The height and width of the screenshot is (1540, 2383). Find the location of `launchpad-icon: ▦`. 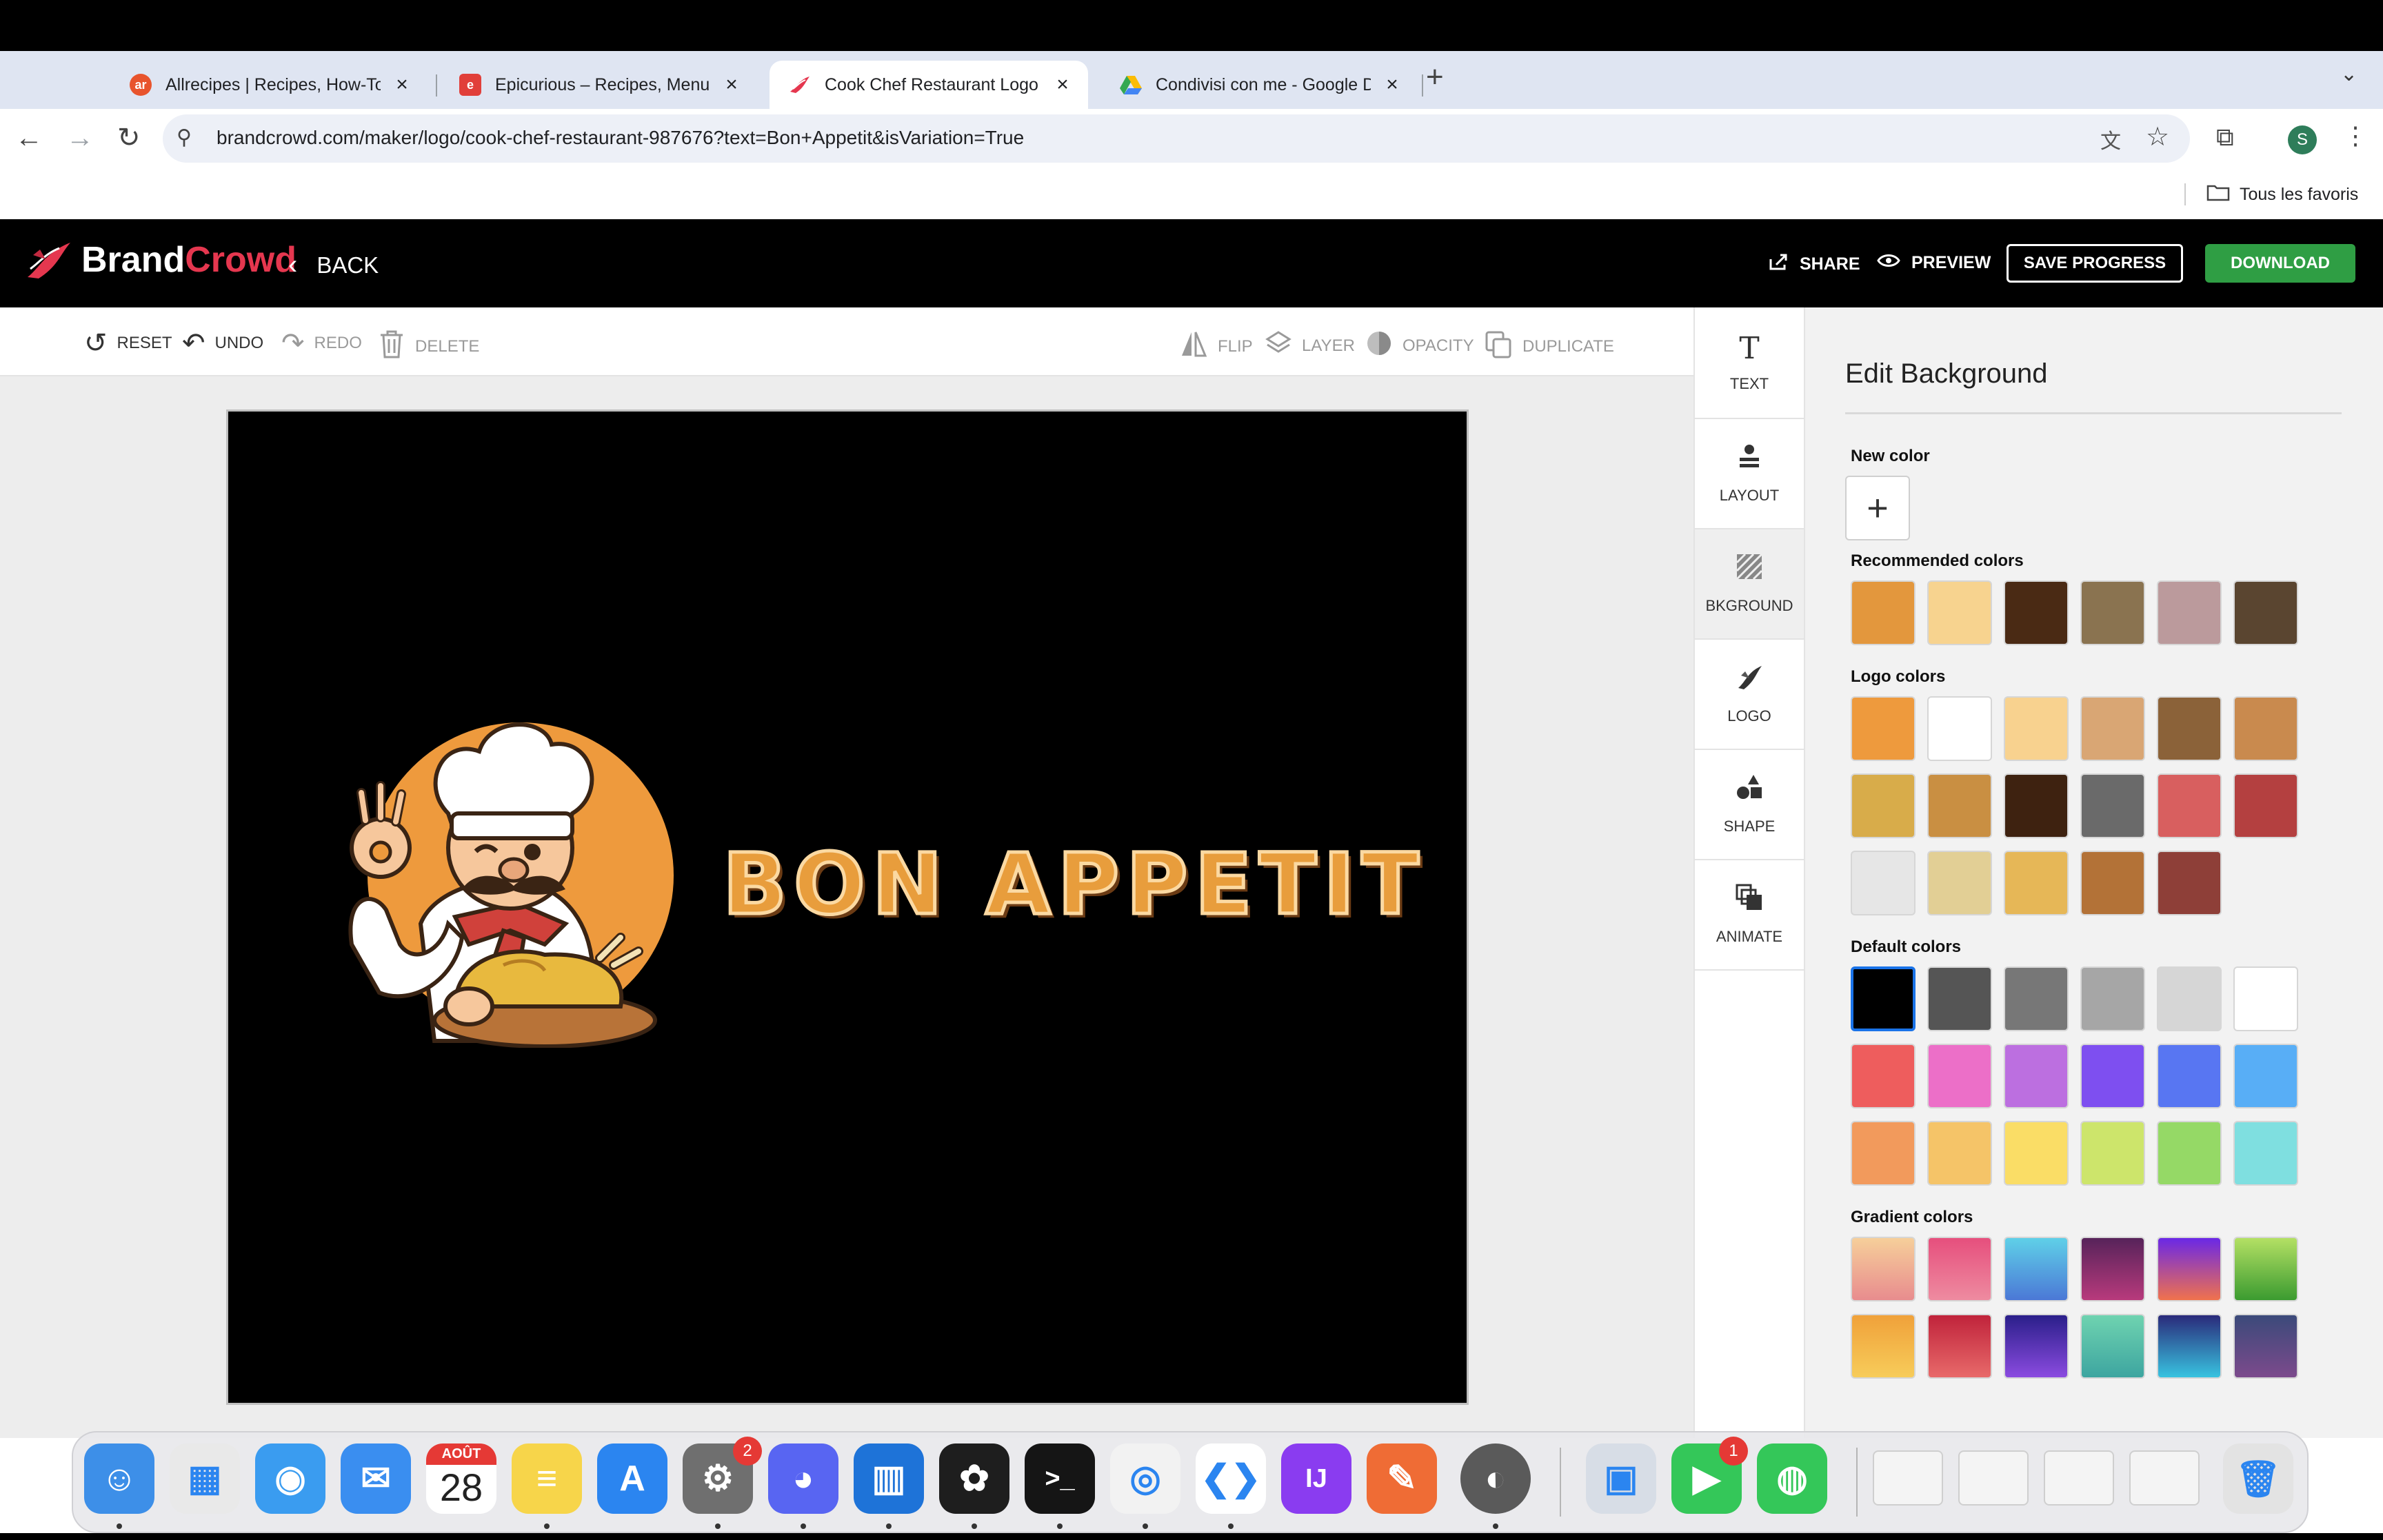

launchpad-icon: ▦ is located at coordinates (205, 1479).